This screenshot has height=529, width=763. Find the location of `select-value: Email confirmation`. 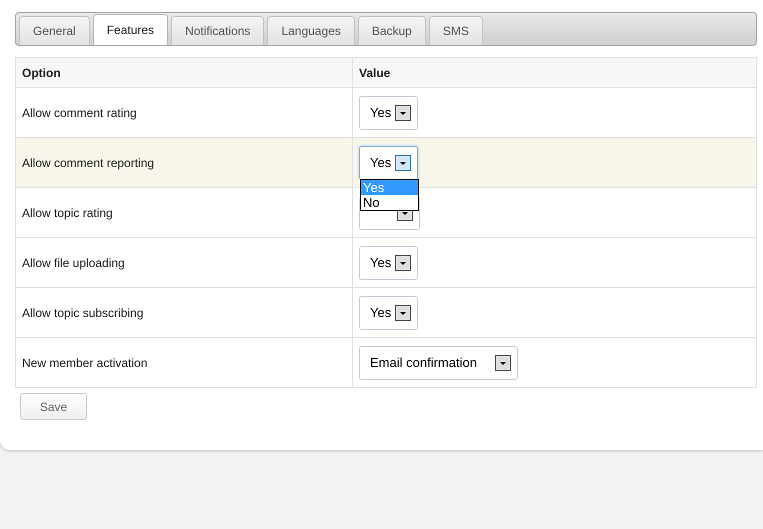

select-value: Email confirmation is located at coordinates (423, 363).